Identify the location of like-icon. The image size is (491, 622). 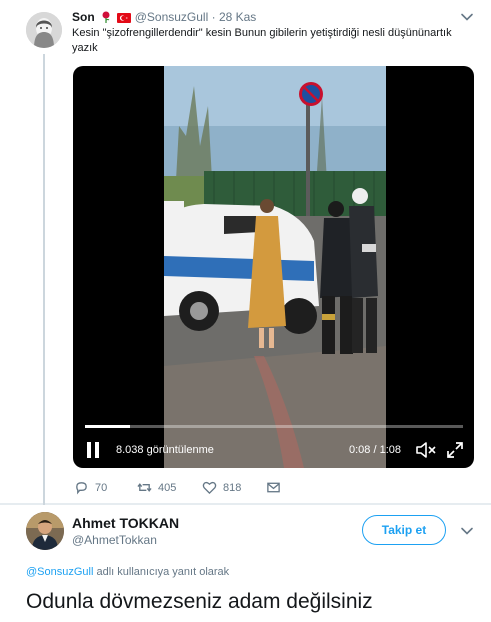
(209, 488).